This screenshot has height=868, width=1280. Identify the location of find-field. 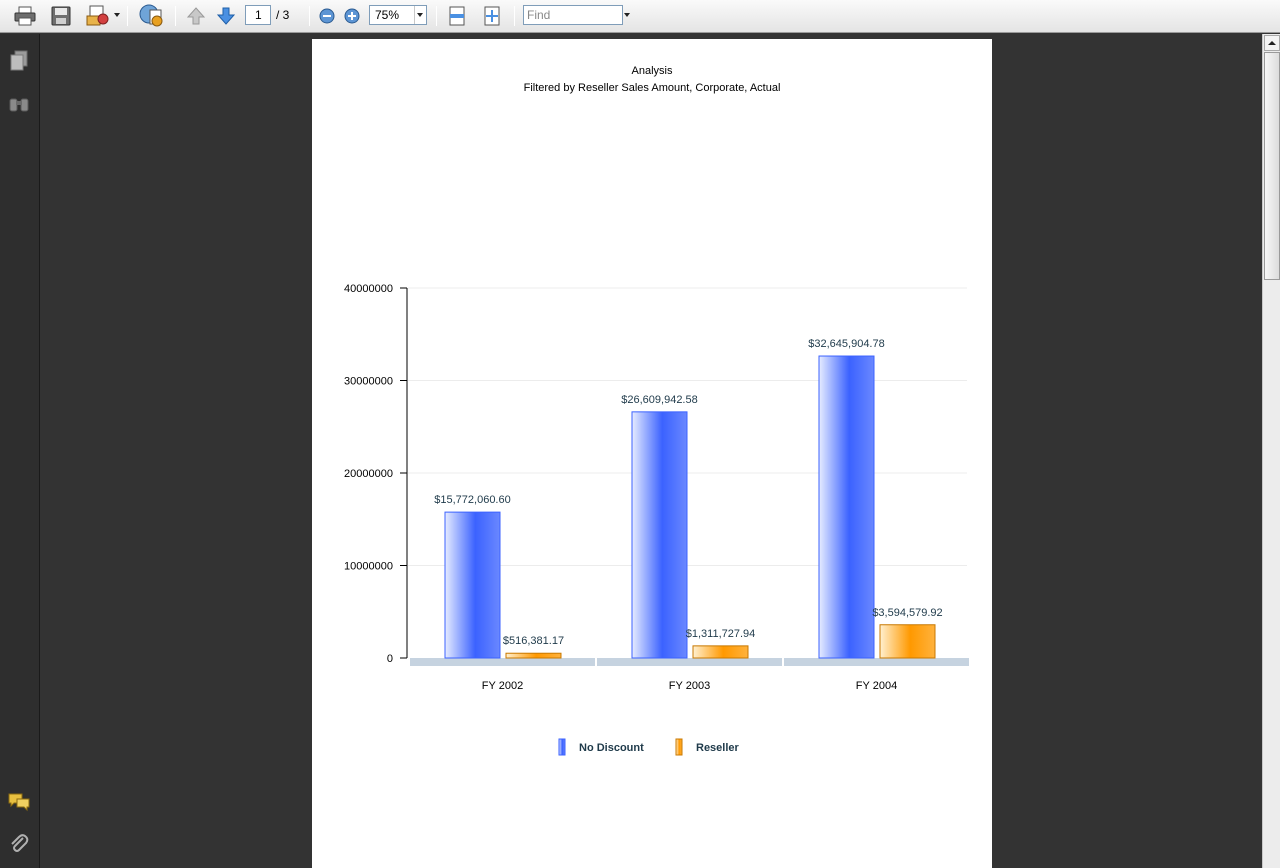
(573, 15).